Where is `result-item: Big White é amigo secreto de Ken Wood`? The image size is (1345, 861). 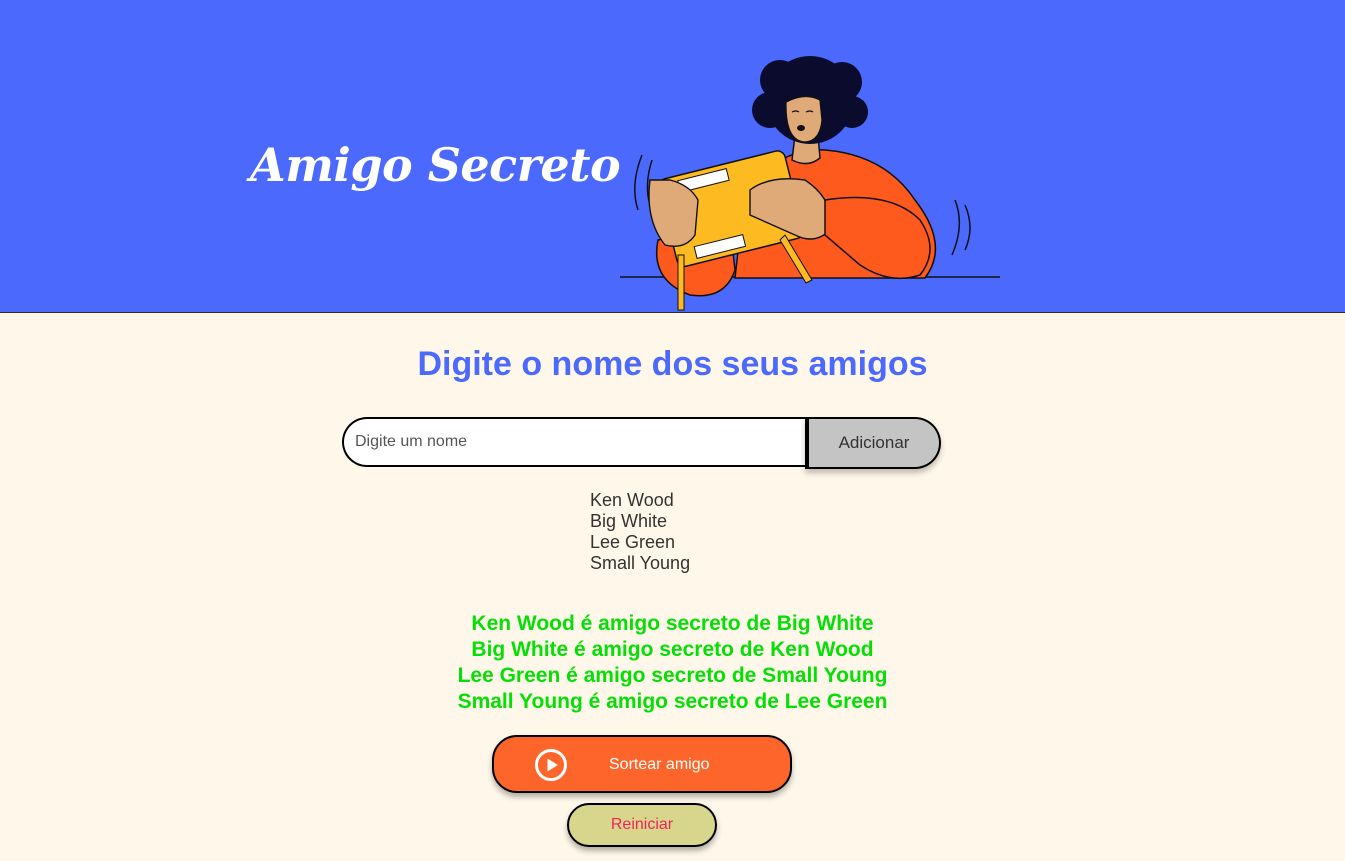 result-item: Big White é amigo secreto de Ken Wood is located at coordinates (672, 649).